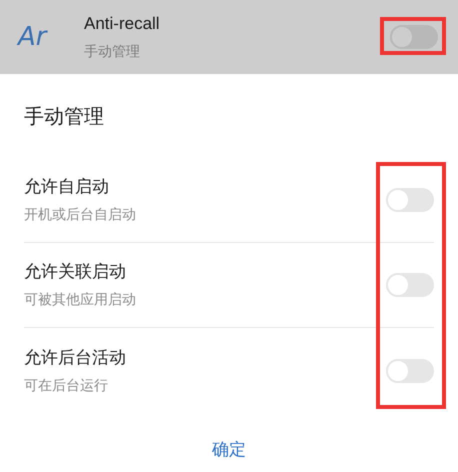 This screenshot has height=472, width=458. What do you see at coordinates (64, 117) in the screenshot?
I see `dialog-title: 手动管理` at bounding box center [64, 117].